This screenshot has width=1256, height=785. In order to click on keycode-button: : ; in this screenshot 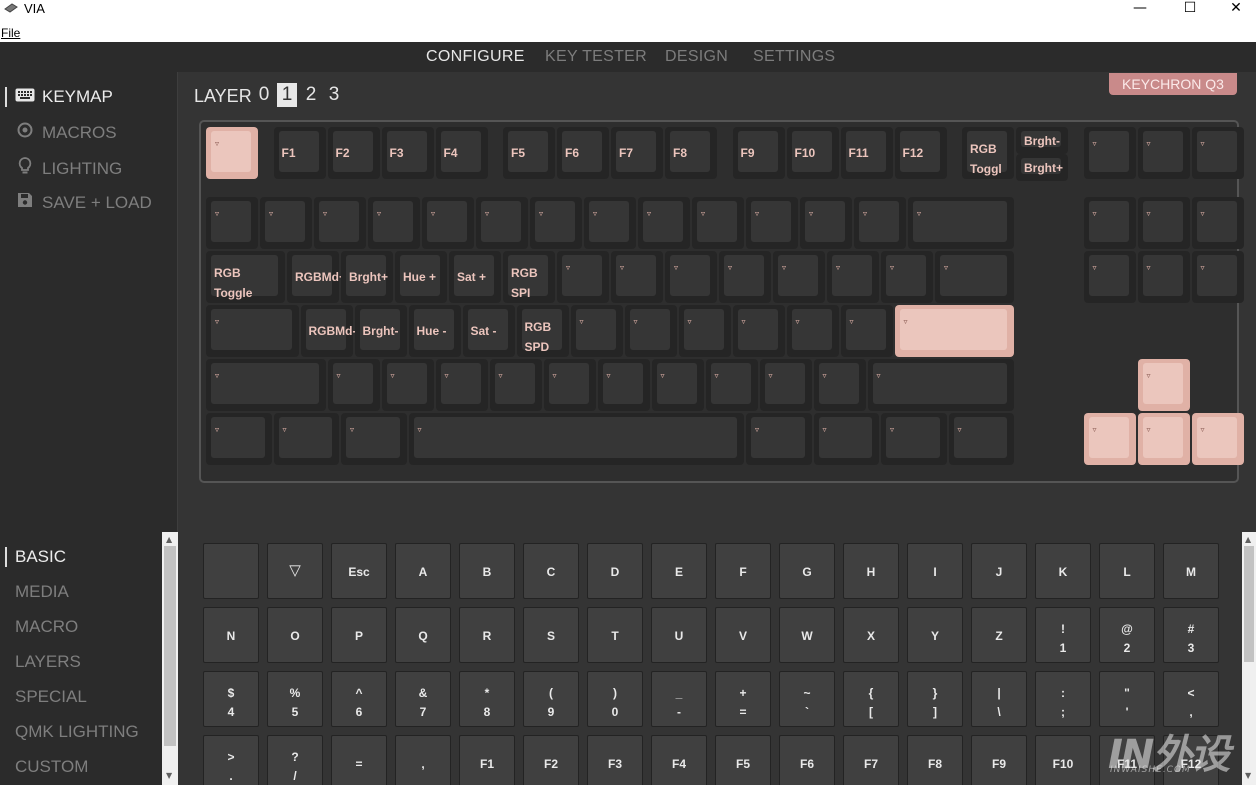, I will do `click(1063, 699)`.